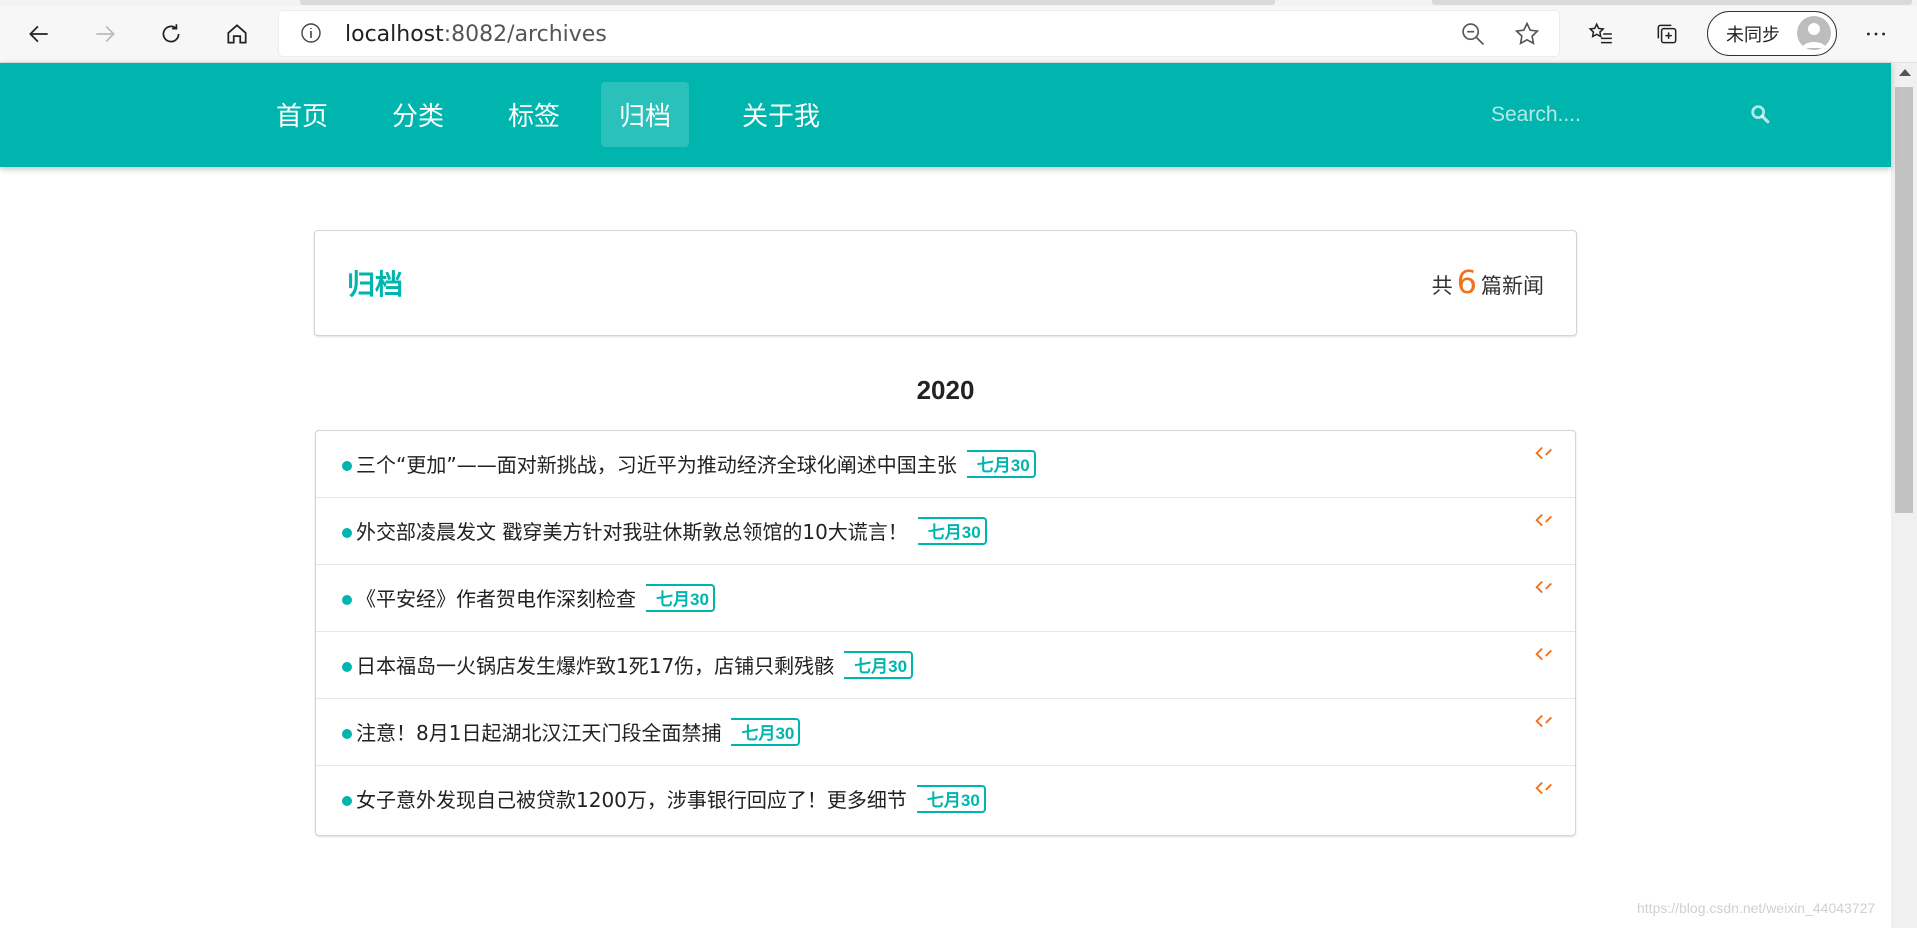 This screenshot has width=1917, height=928. What do you see at coordinates (418, 114) in the screenshot?
I see `nav-item-categories: 分类` at bounding box center [418, 114].